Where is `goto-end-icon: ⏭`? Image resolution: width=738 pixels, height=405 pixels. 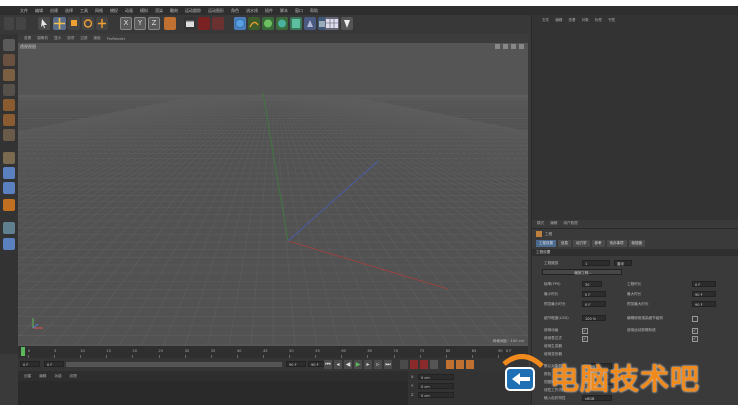
goto-end-icon: ⏭ is located at coordinates (388, 364).